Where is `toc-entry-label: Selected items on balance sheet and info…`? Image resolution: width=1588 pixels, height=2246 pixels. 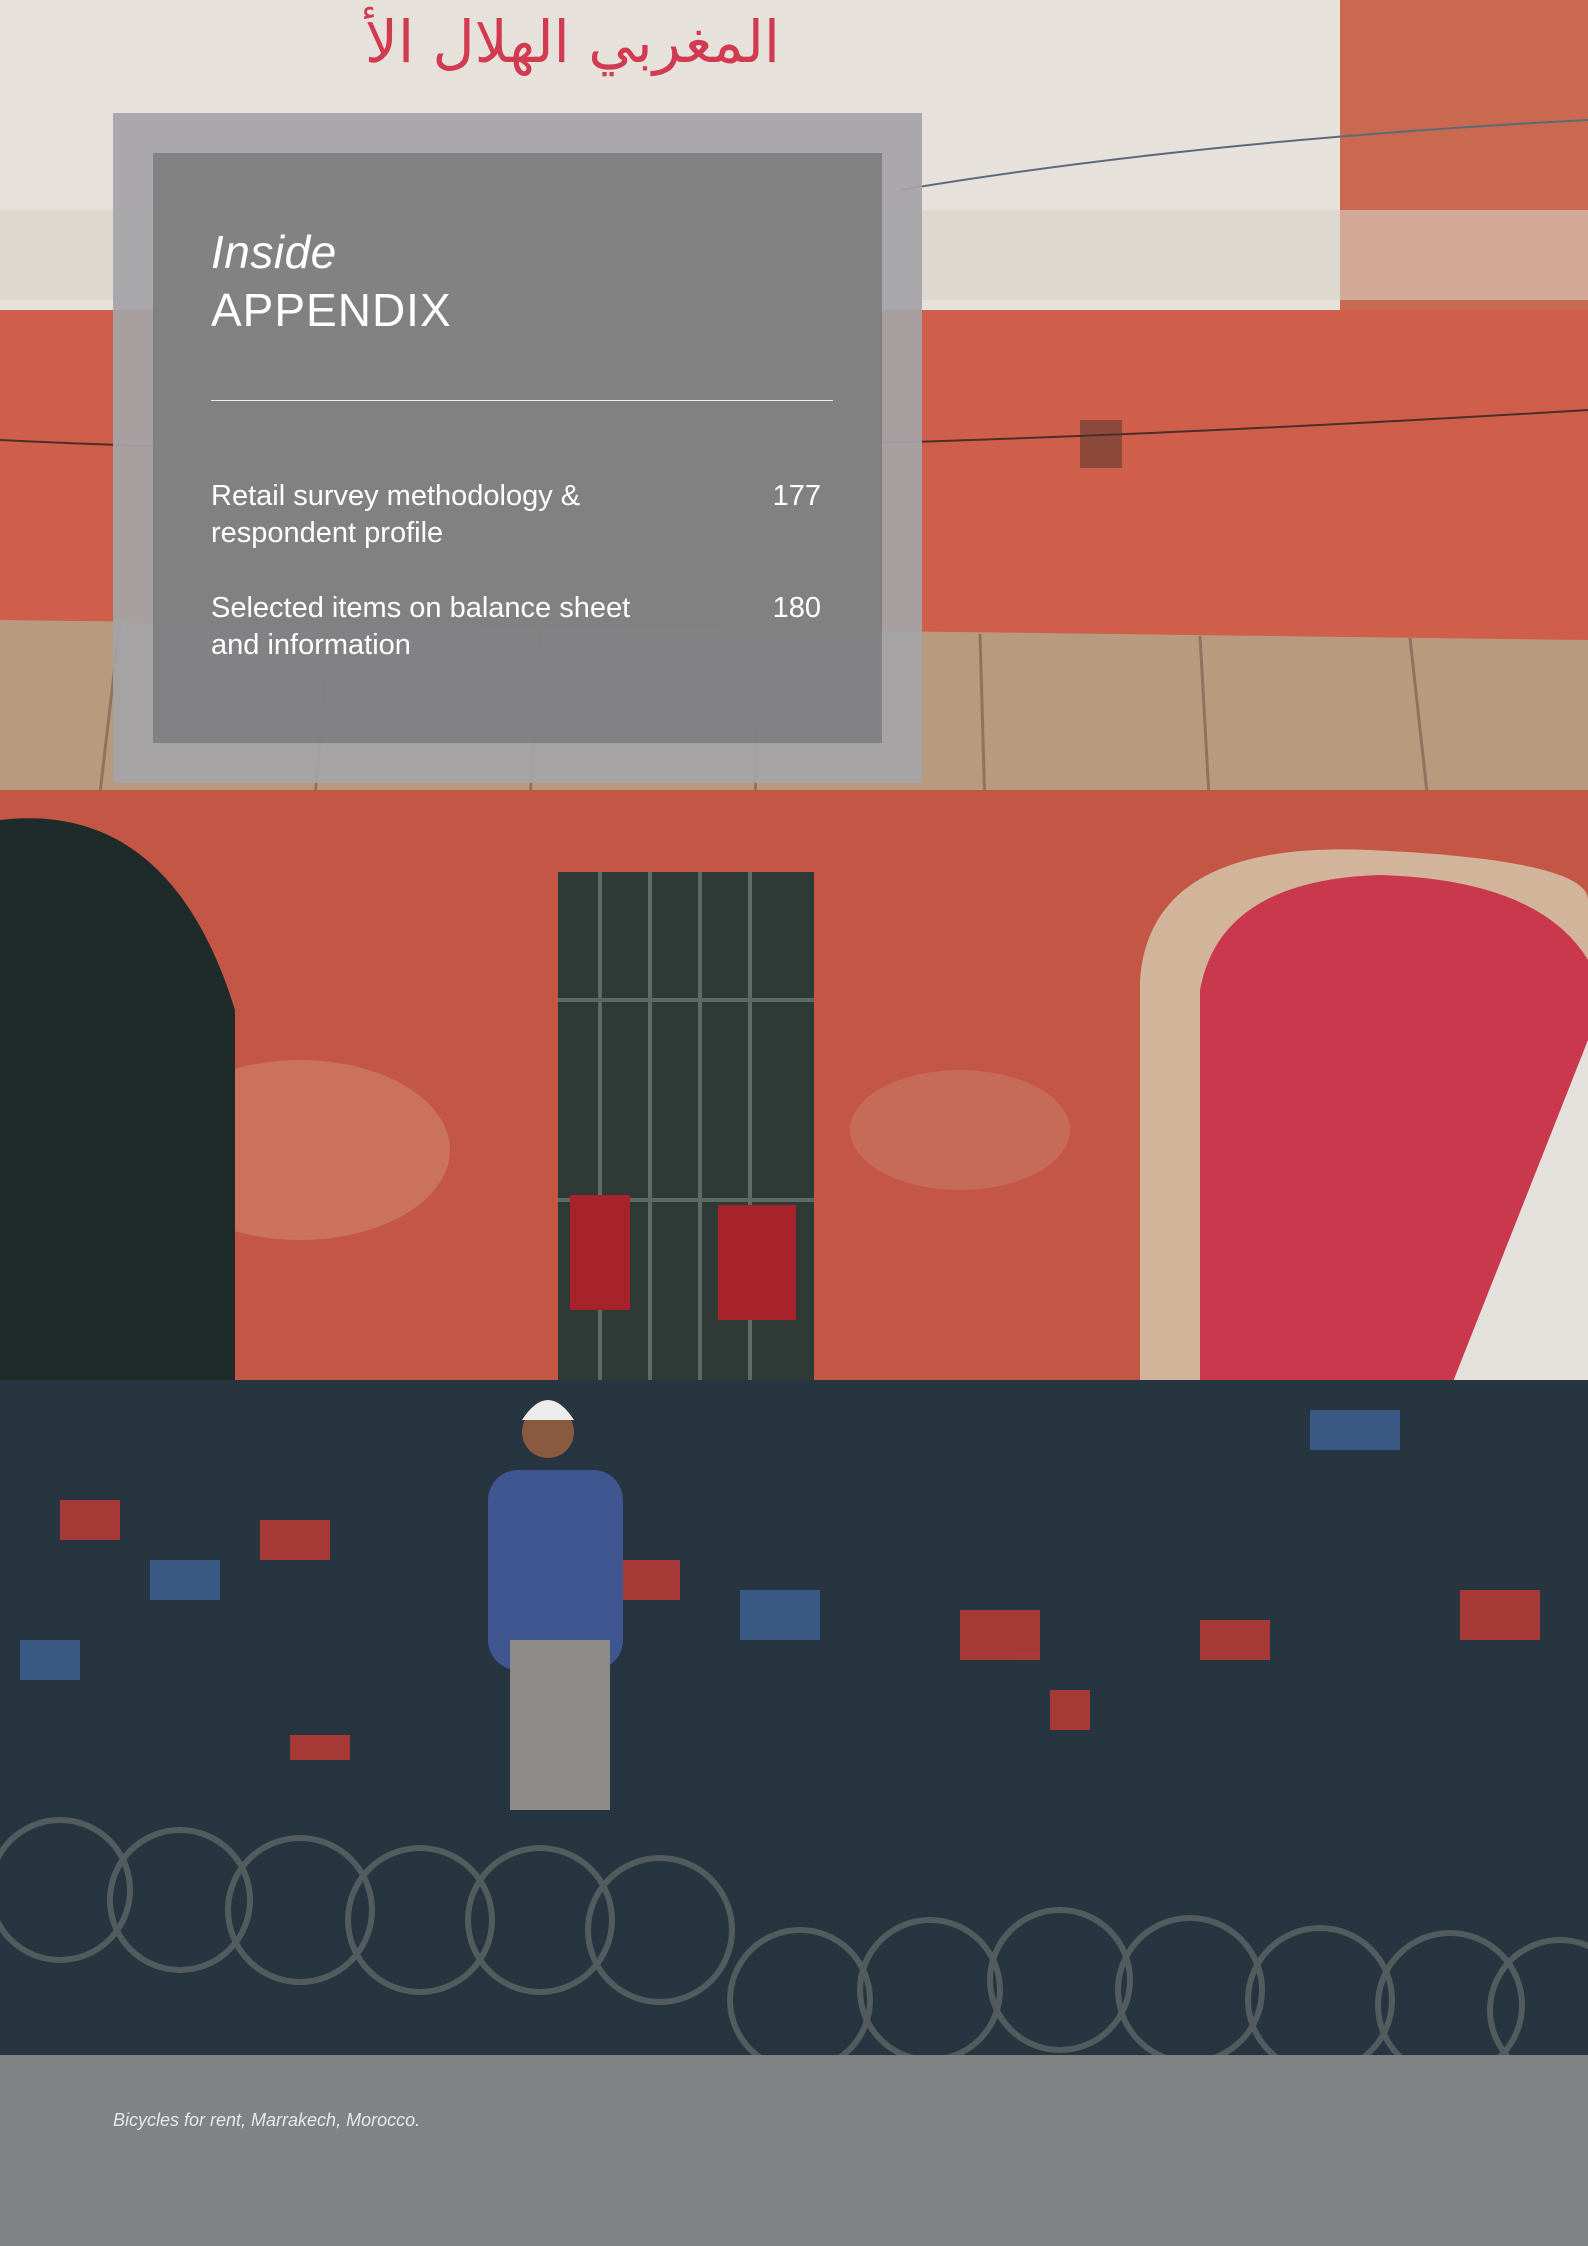
toc-entry-label: Selected items on balance sheet and info… is located at coordinates (421, 626).